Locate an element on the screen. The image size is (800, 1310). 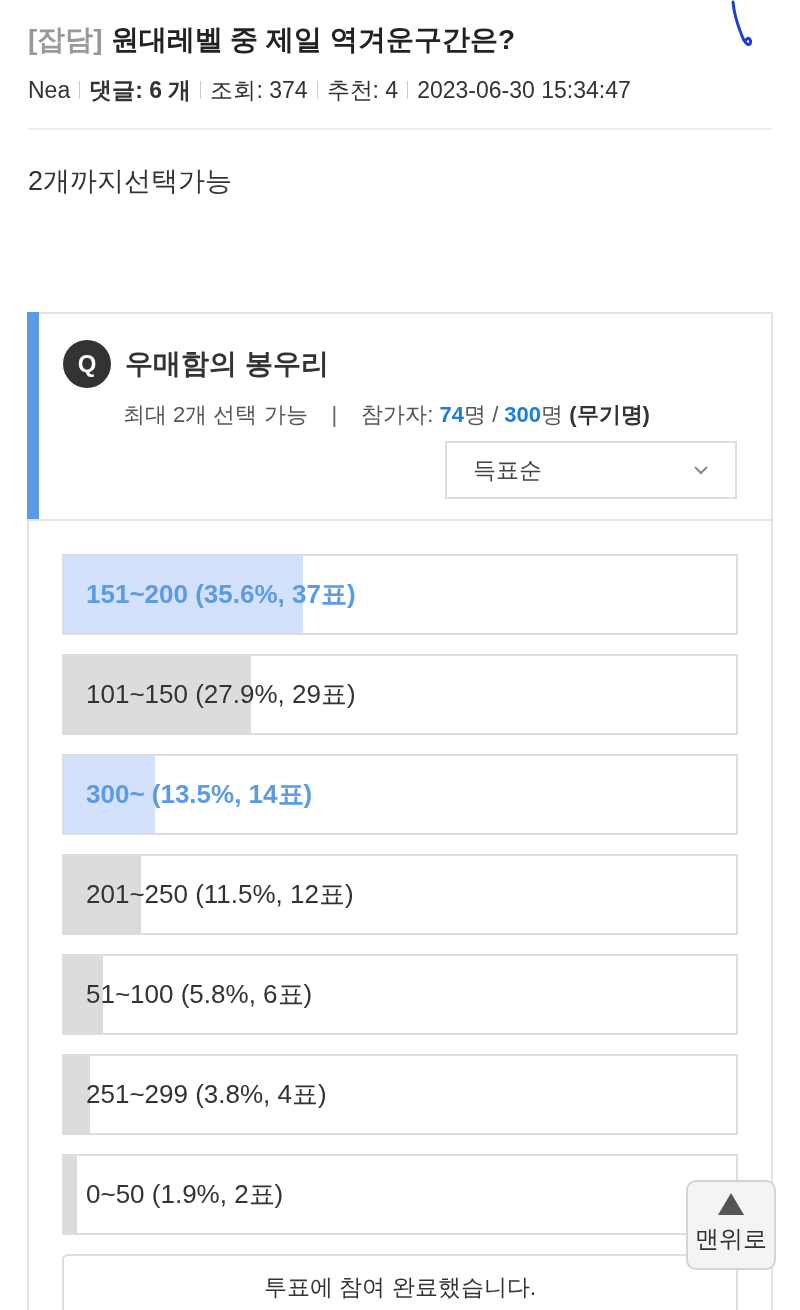
author-name: Nea is located at coordinates (49, 90).